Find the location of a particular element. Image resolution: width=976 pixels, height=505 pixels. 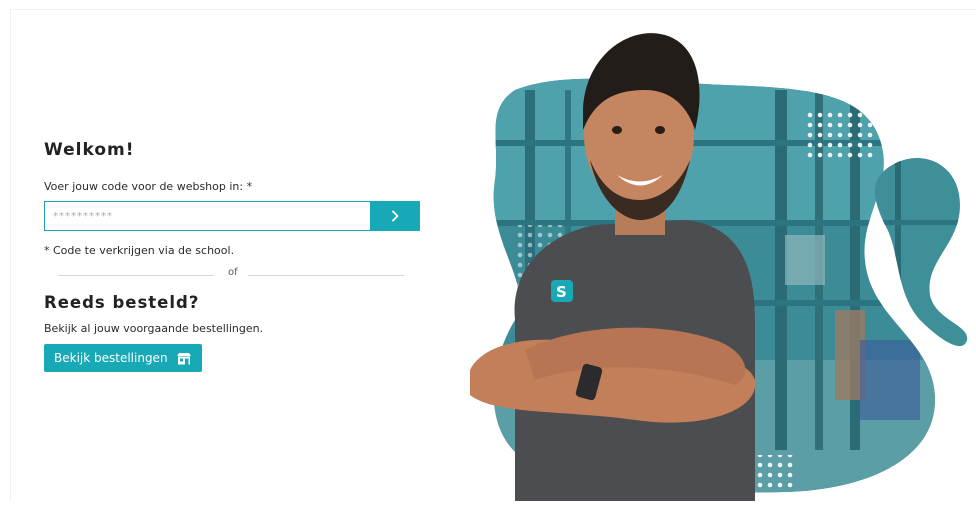

divider-text: of is located at coordinates (233, 272).